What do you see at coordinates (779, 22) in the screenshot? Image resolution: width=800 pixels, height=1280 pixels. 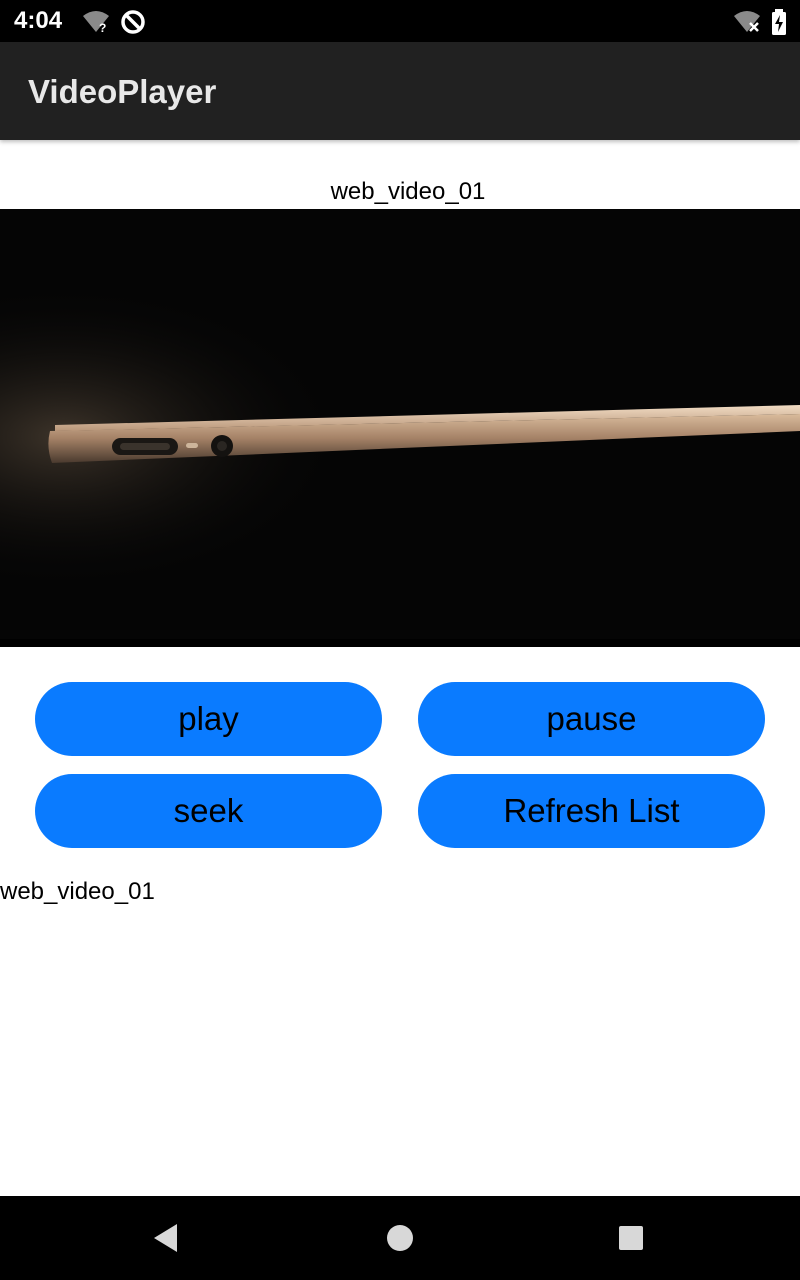 I see `battery-charging-icon` at bounding box center [779, 22].